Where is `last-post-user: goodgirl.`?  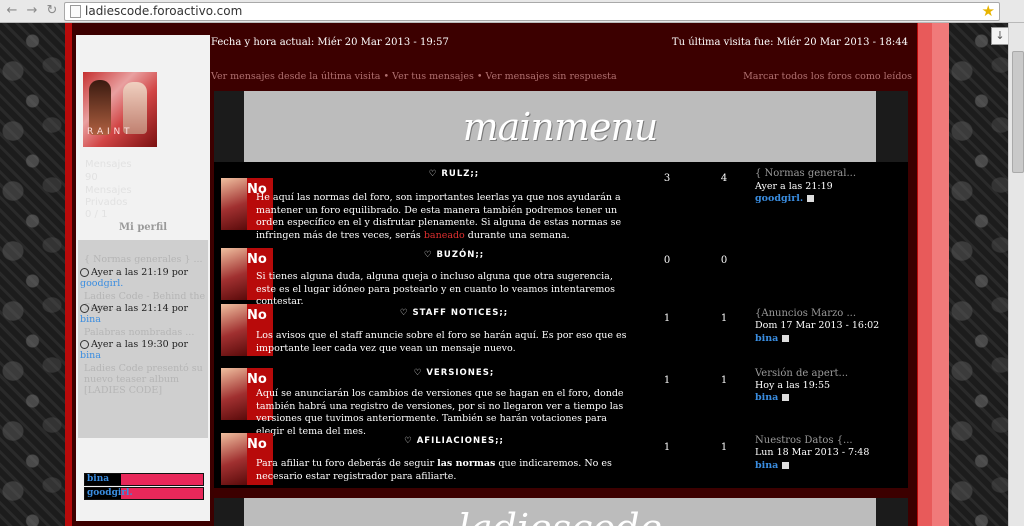
last-post-user: goodgirl. is located at coordinates (785, 198).